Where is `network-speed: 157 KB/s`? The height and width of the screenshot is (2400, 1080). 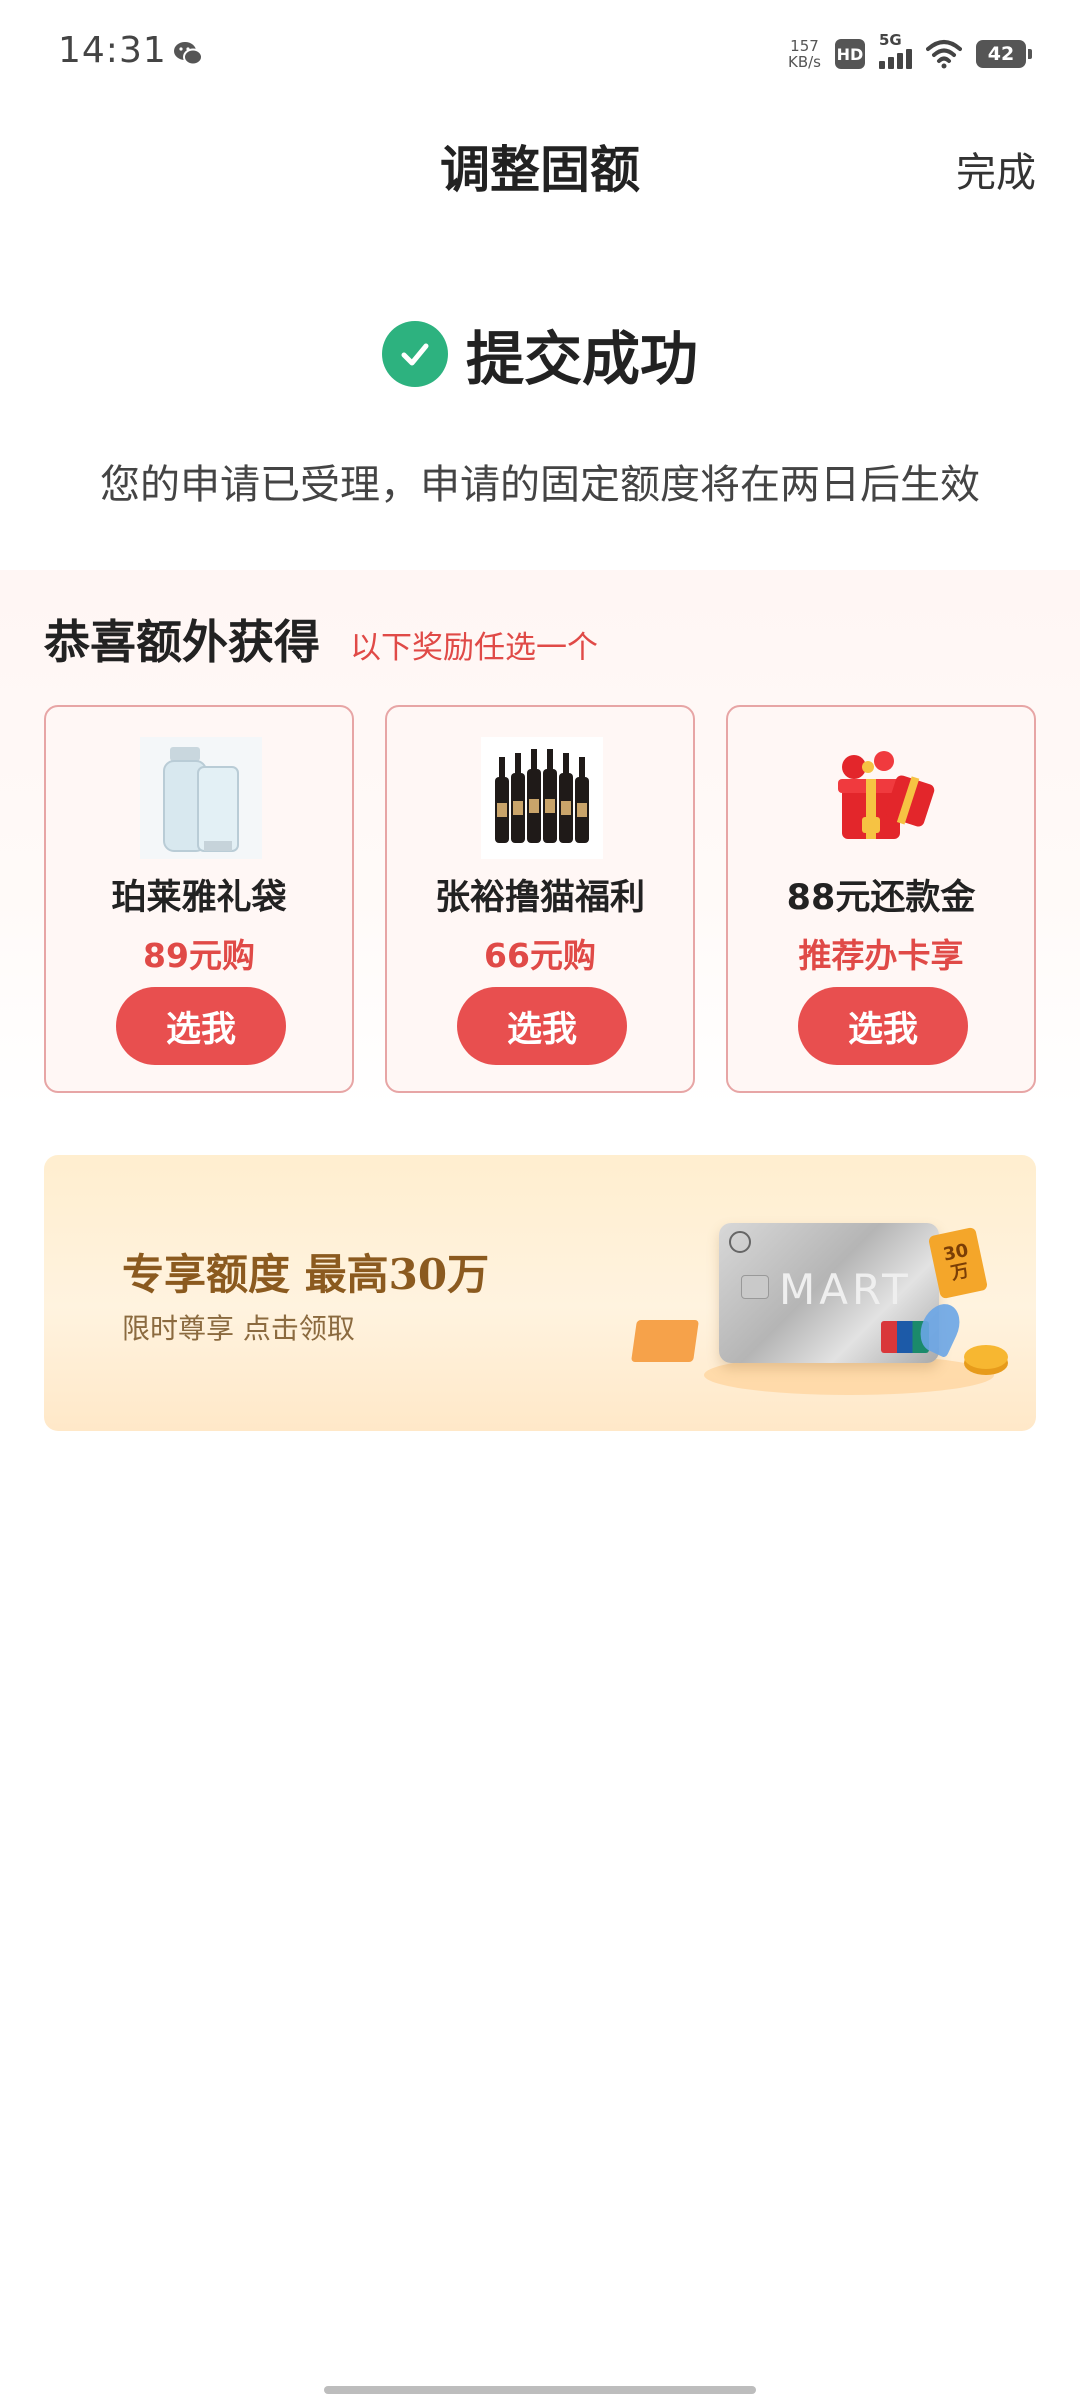
network-speed: 157 KB/s is located at coordinates (804, 54).